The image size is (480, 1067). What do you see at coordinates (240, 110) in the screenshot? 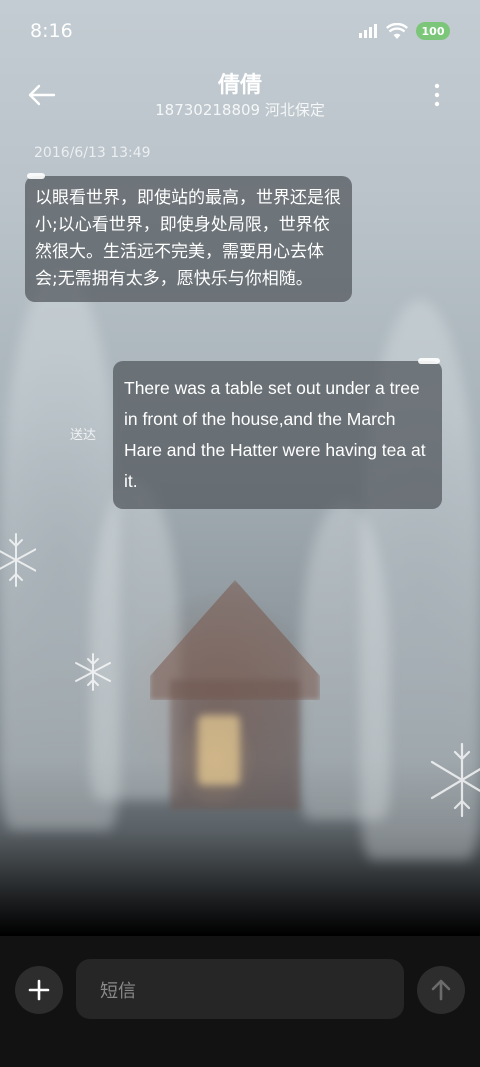
I see `contact-number-location: 18730218809 河北保定` at bounding box center [240, 110].